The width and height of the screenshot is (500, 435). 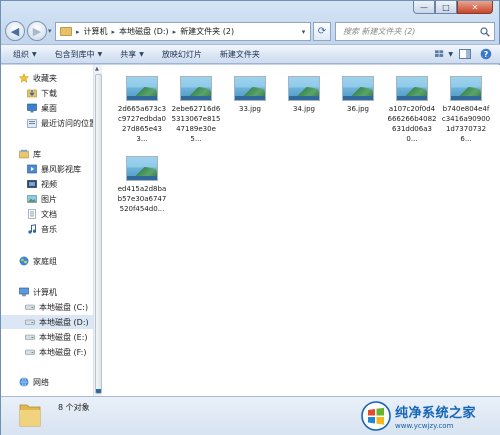 I want to click on slideshow-button: 放映幻灯片, so click(x=182, y=54).